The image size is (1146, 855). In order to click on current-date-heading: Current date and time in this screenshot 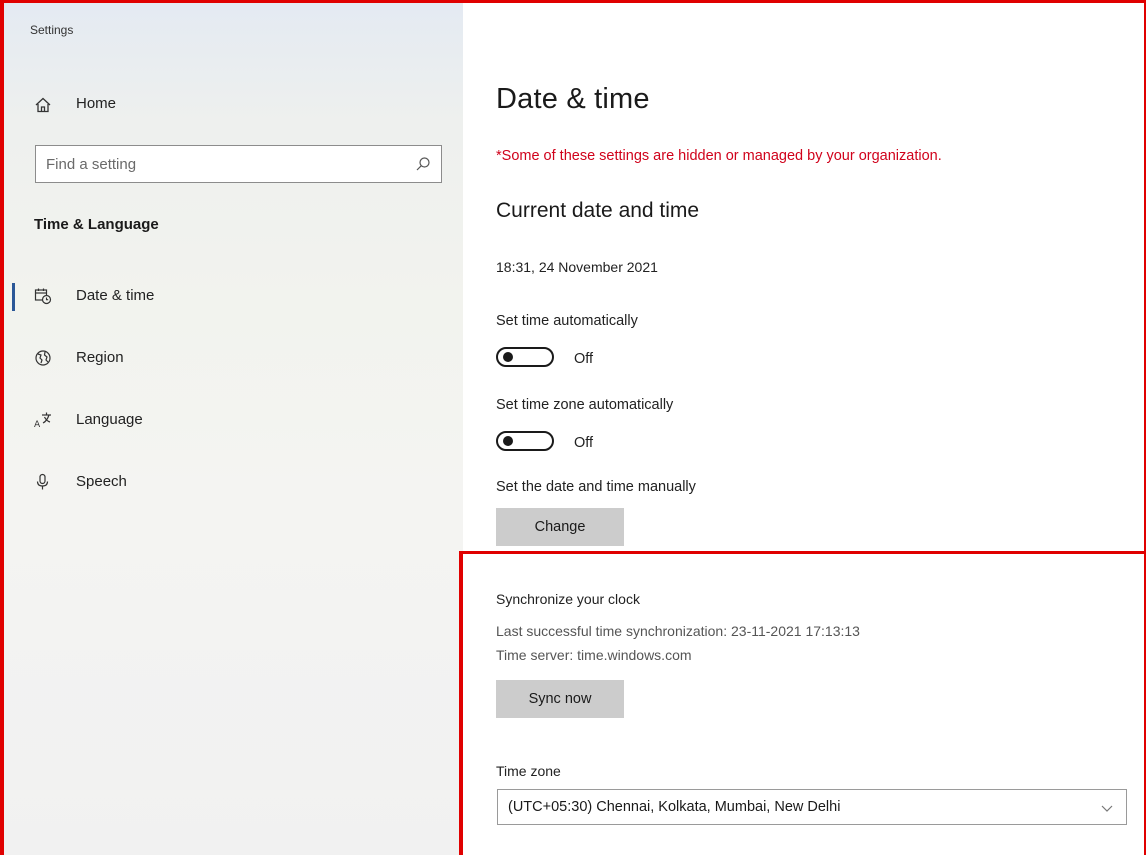, I will do `click(598, 210)`.